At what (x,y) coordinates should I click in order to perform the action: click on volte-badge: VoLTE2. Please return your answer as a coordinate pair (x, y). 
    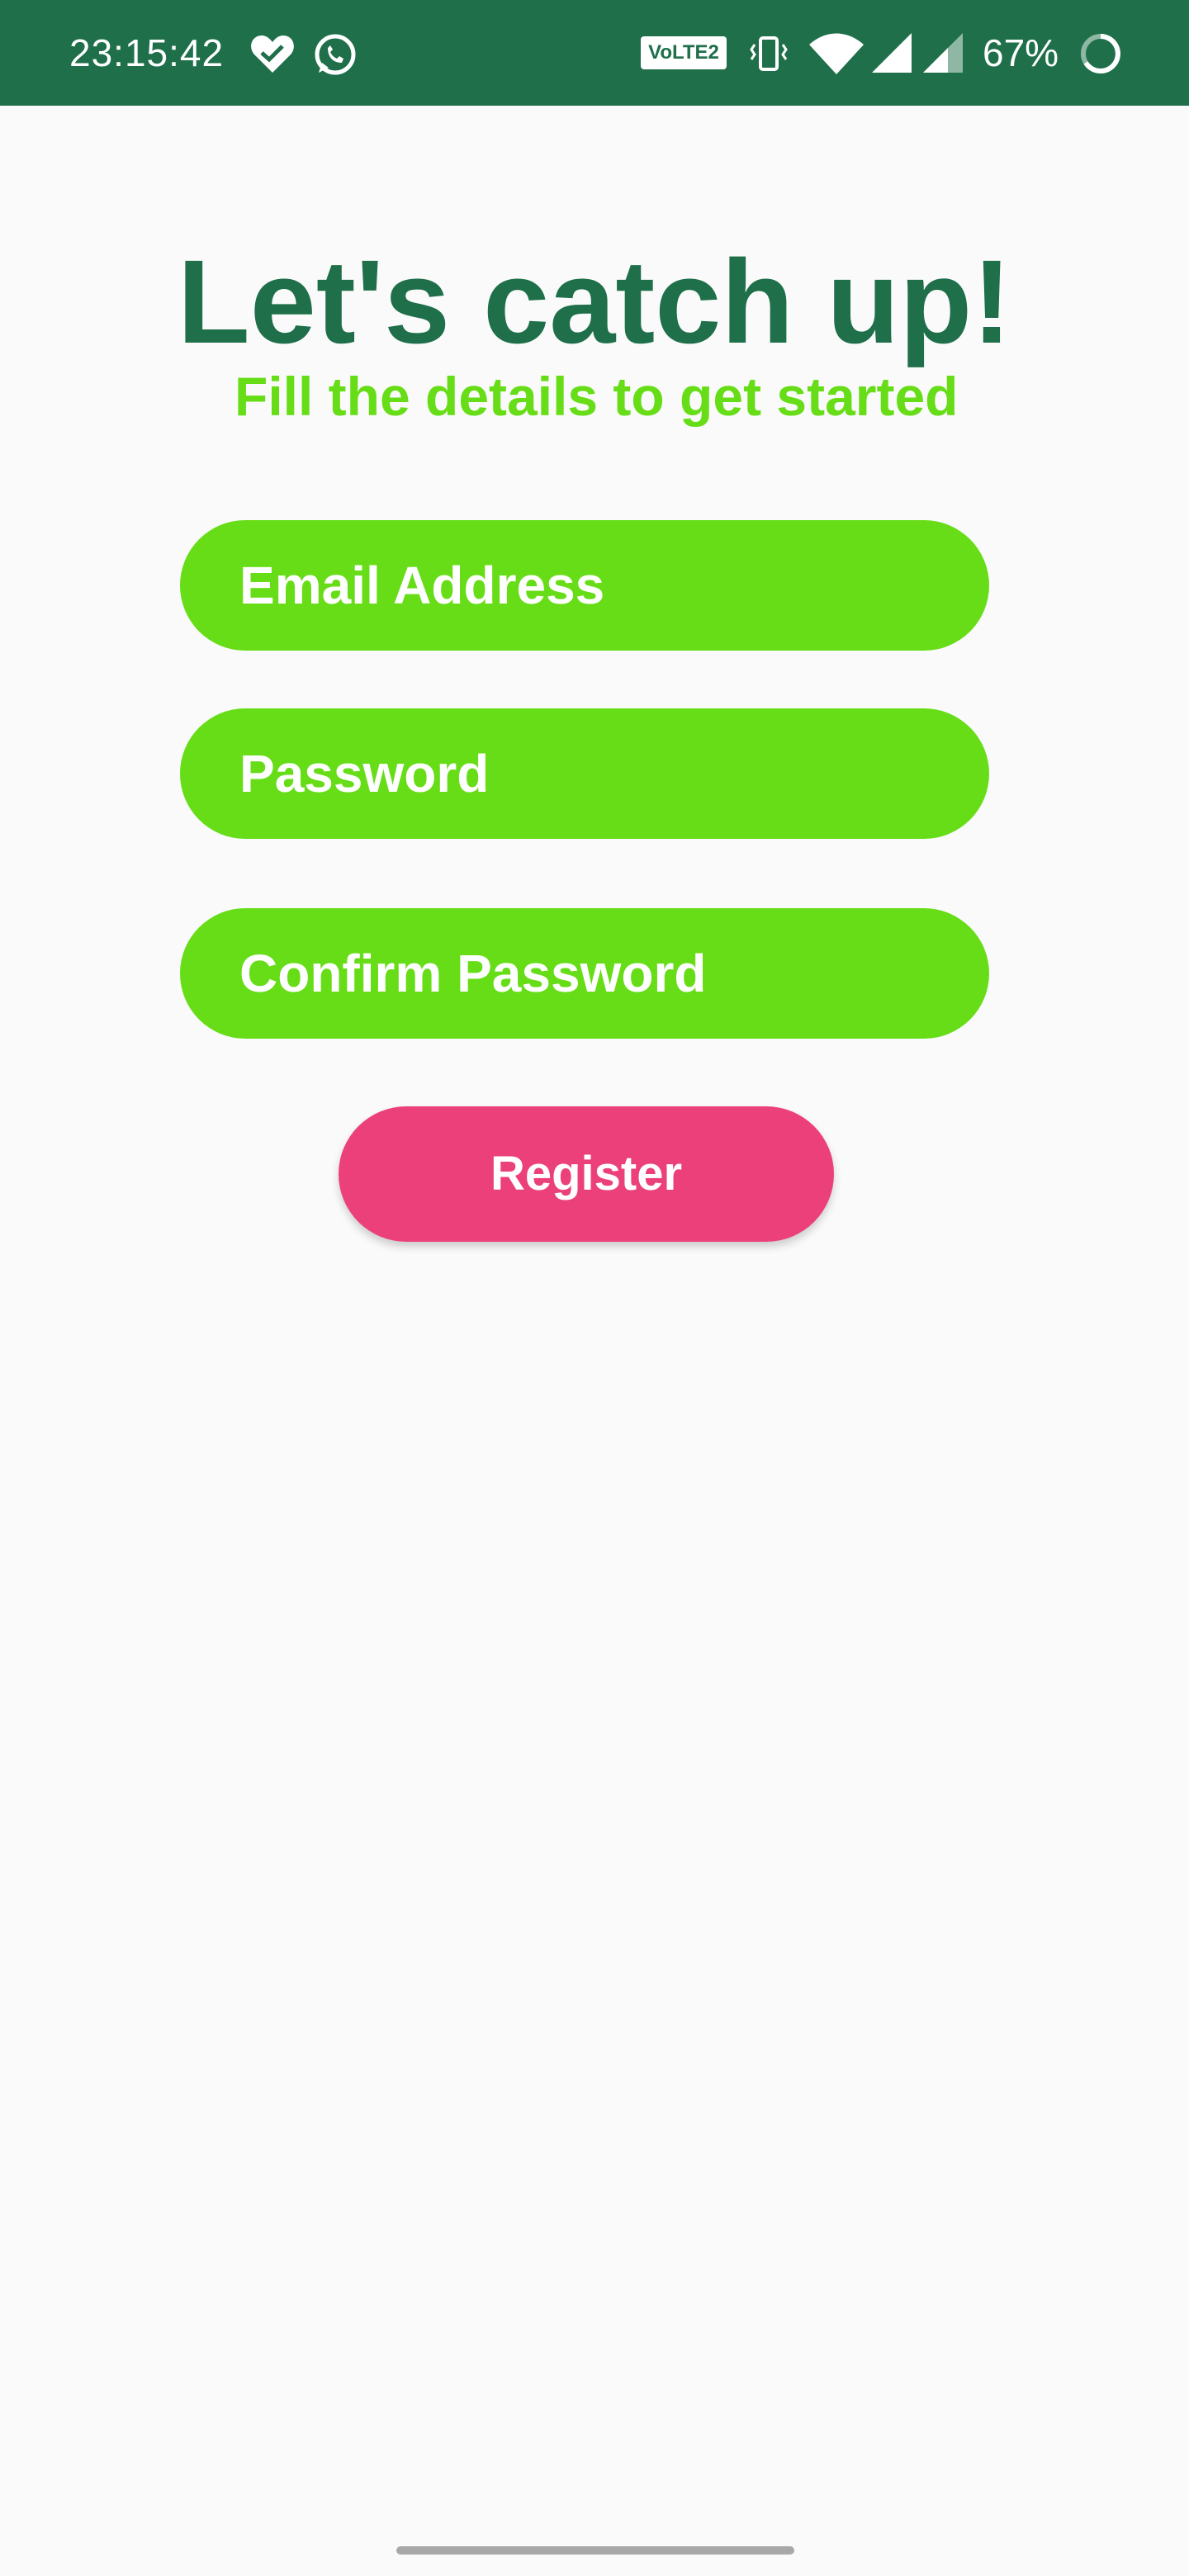
    Looking at the image, I should click on (684, 52).